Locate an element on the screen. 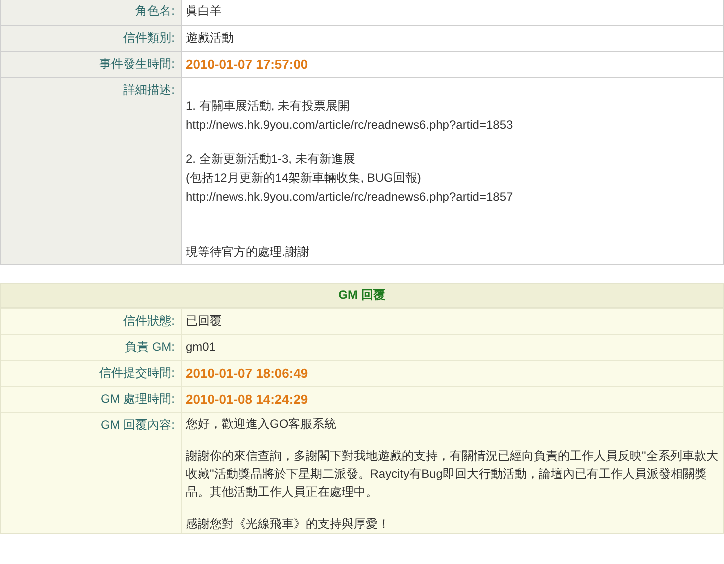  text-line: 謝謝你的來信查詢，多謝閣下對我地遊戲的支持，有關情況已經向負責的工作人員反映"全系列車款大收藏"活動獎品將於下星期二派發。Raycity有Bug即回大行動活動，論壇內已有工作人員派發相關獎品。其他活動工作人員正在處理中。 is located at coordinates (452, 474).